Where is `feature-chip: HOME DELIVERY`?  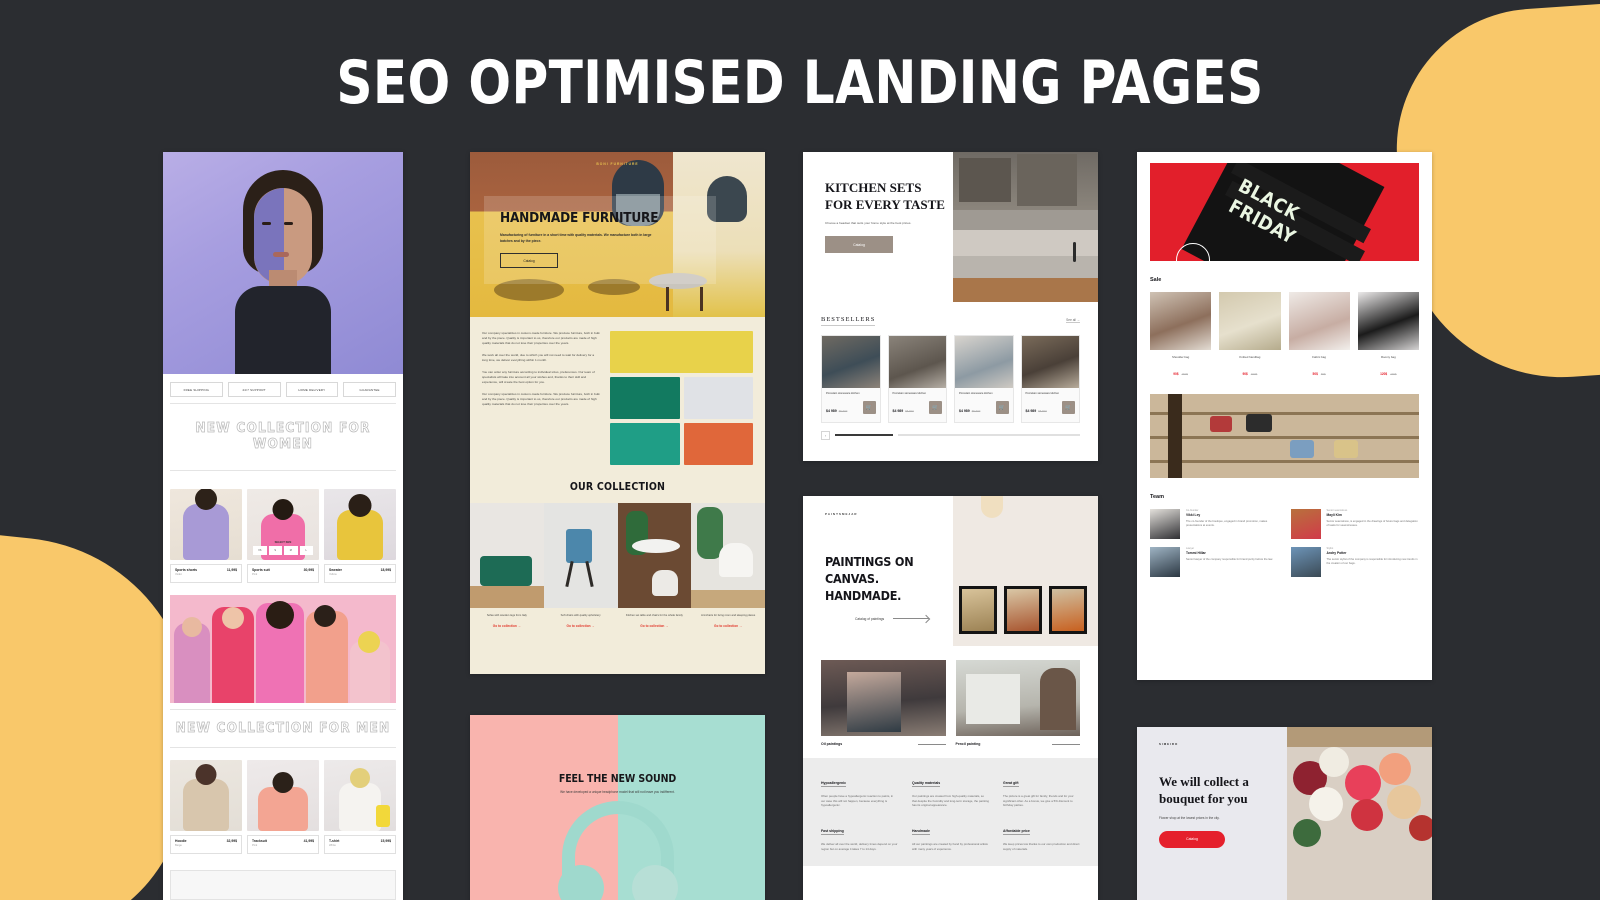 feature-chip: HOME DELIVERY is located at coordinates (312, 389).